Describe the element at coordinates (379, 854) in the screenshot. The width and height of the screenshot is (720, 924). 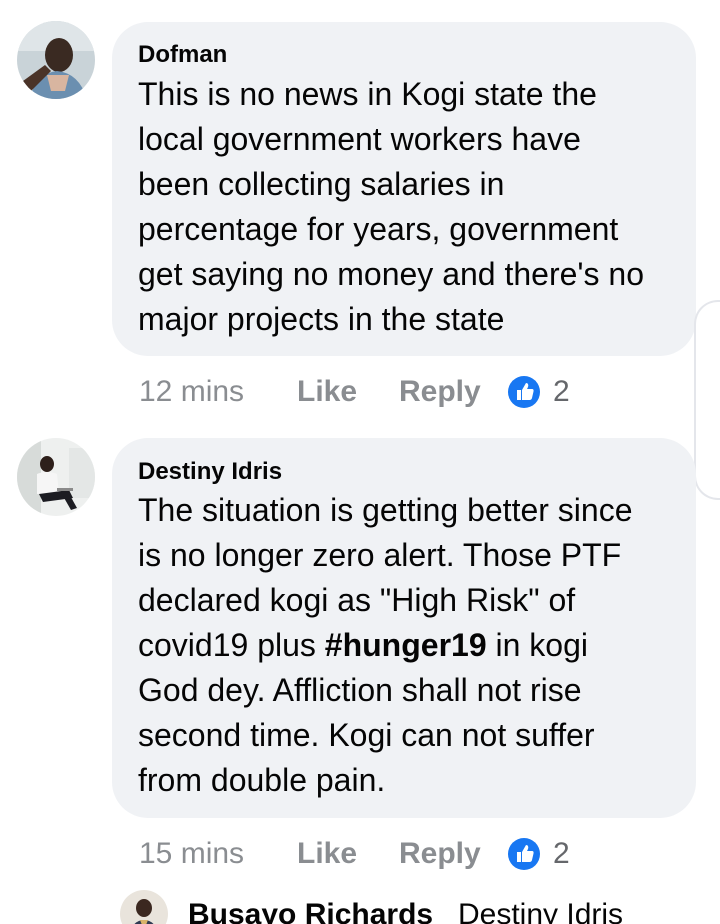
I see `comment-actions-2: 15 mins Like Reply 2` at that location.